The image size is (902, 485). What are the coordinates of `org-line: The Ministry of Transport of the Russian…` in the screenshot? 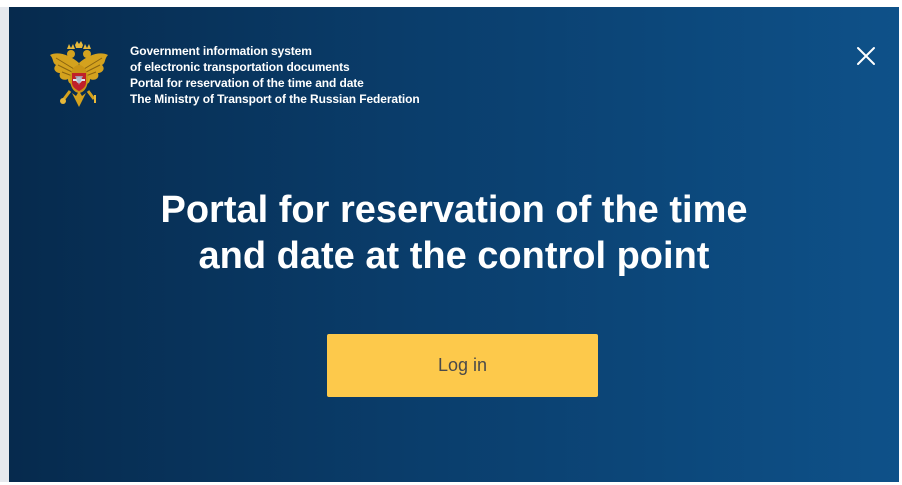 It's located at (275, 99).